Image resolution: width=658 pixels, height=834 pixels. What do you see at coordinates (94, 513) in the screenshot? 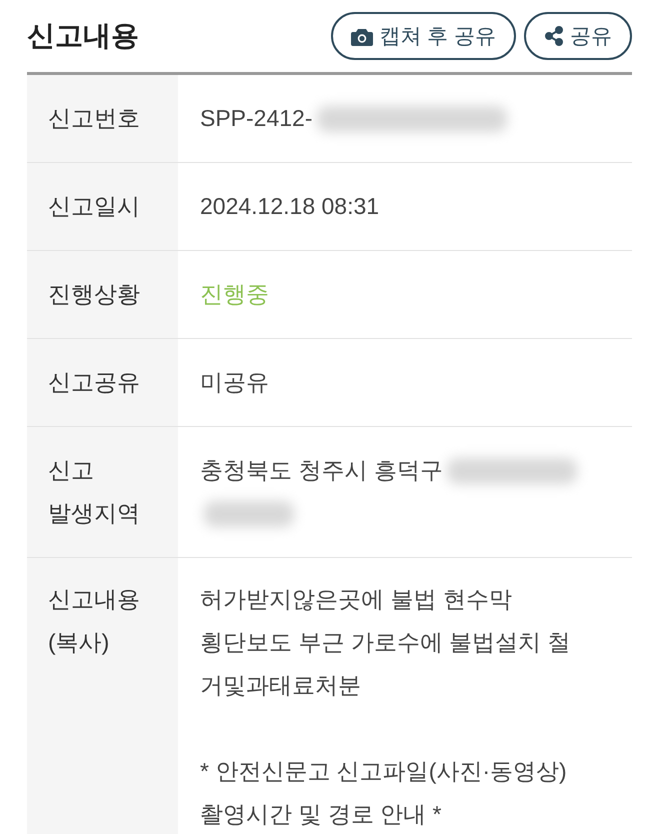
I see `field-label: 발생지역` at bounding box center [94, 513].